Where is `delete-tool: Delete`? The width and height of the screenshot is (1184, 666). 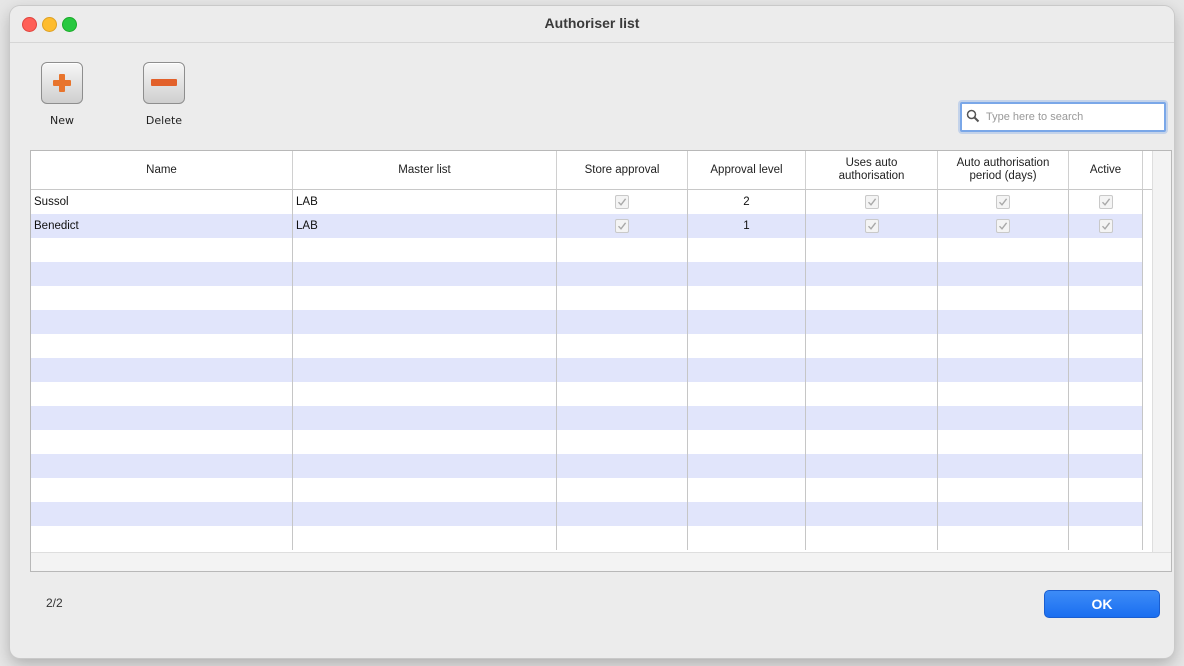
delete-tool: Delete is located at coordinates (164, 94).